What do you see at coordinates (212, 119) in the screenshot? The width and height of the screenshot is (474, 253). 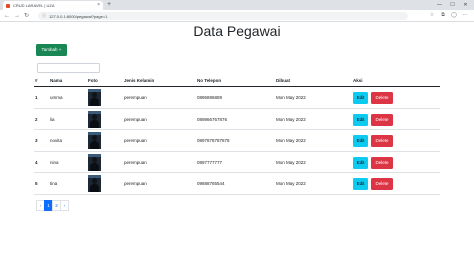 I see `employee-phone: 089866767876` at bounding box center [212, 119].